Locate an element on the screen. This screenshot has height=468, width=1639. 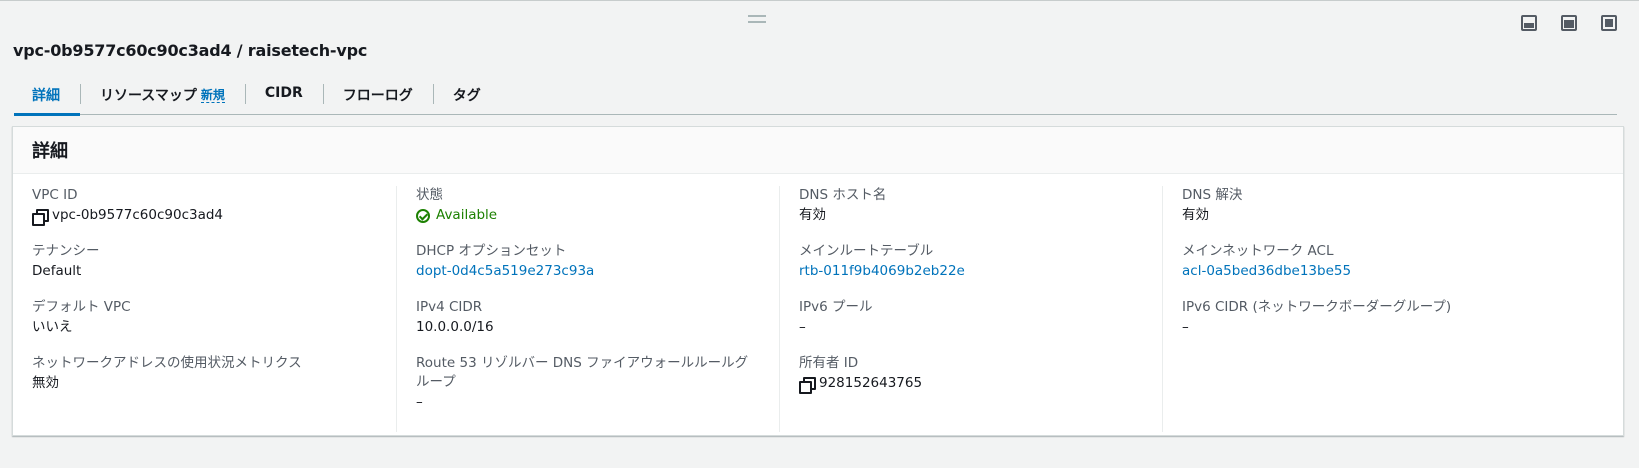
tab-label: タグ is located at coordinates (466, 96).